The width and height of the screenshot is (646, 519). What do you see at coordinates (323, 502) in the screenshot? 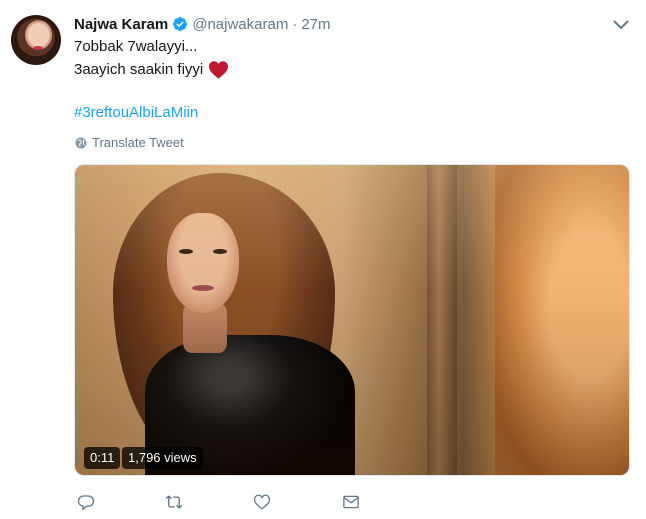
I see `tweet-actions` at bounding box center [323, 502].